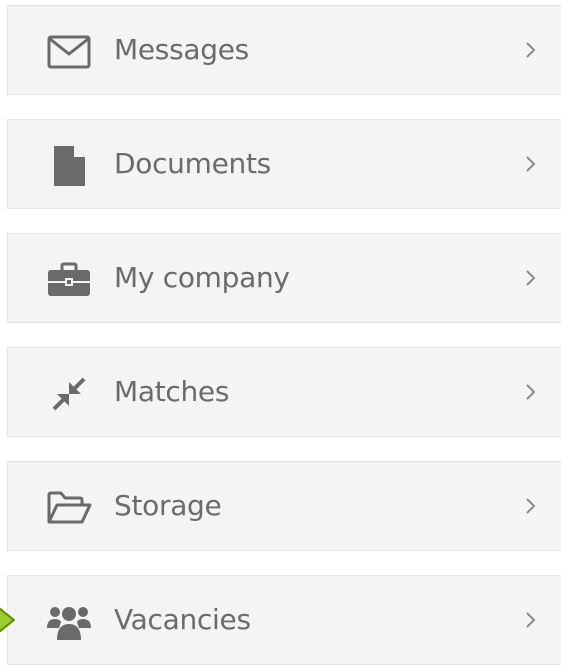 The height and width of the screenshot is (665, 561). I want to click on menu-item-documents: Documents, so click(284, 164).